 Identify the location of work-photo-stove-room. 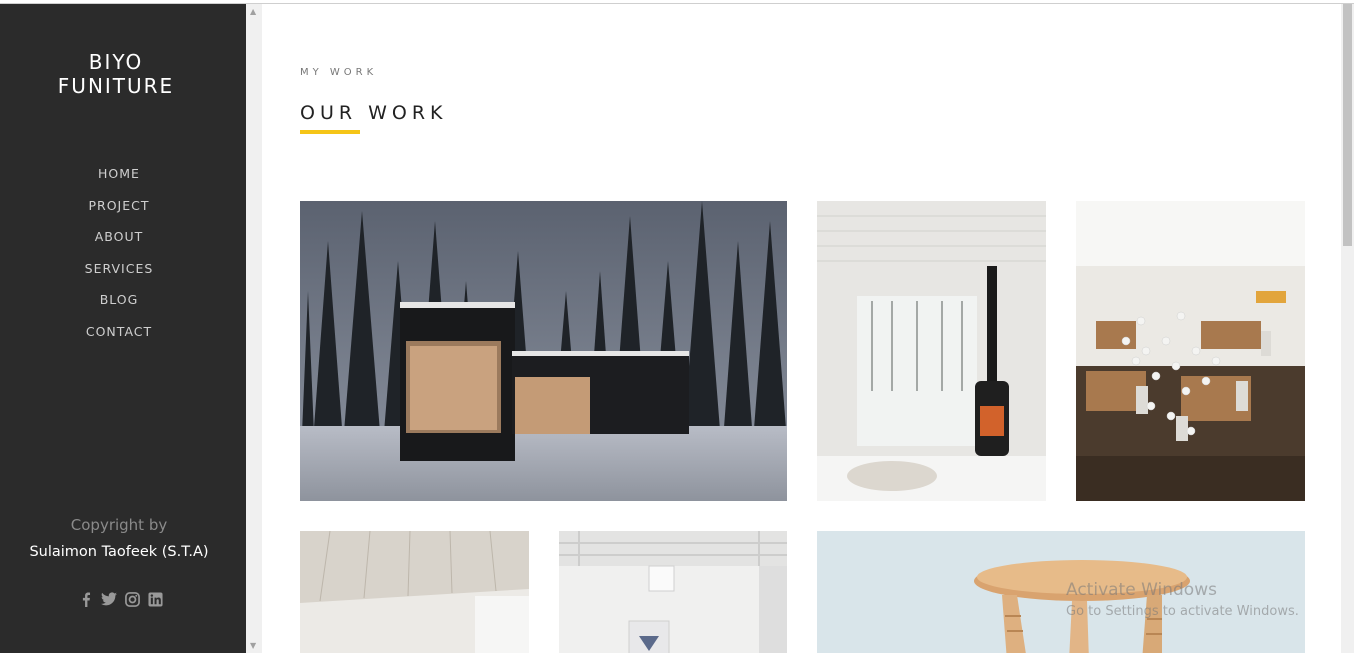
(931, 351).